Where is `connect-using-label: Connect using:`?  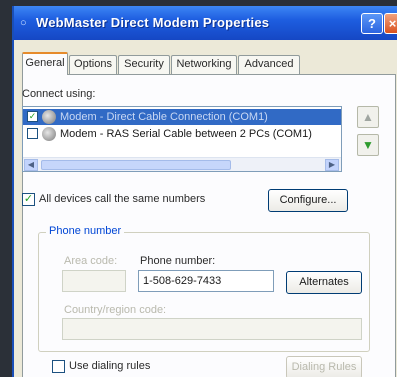 connect-using-label: Connect using: is located at coordinates (59, 94).